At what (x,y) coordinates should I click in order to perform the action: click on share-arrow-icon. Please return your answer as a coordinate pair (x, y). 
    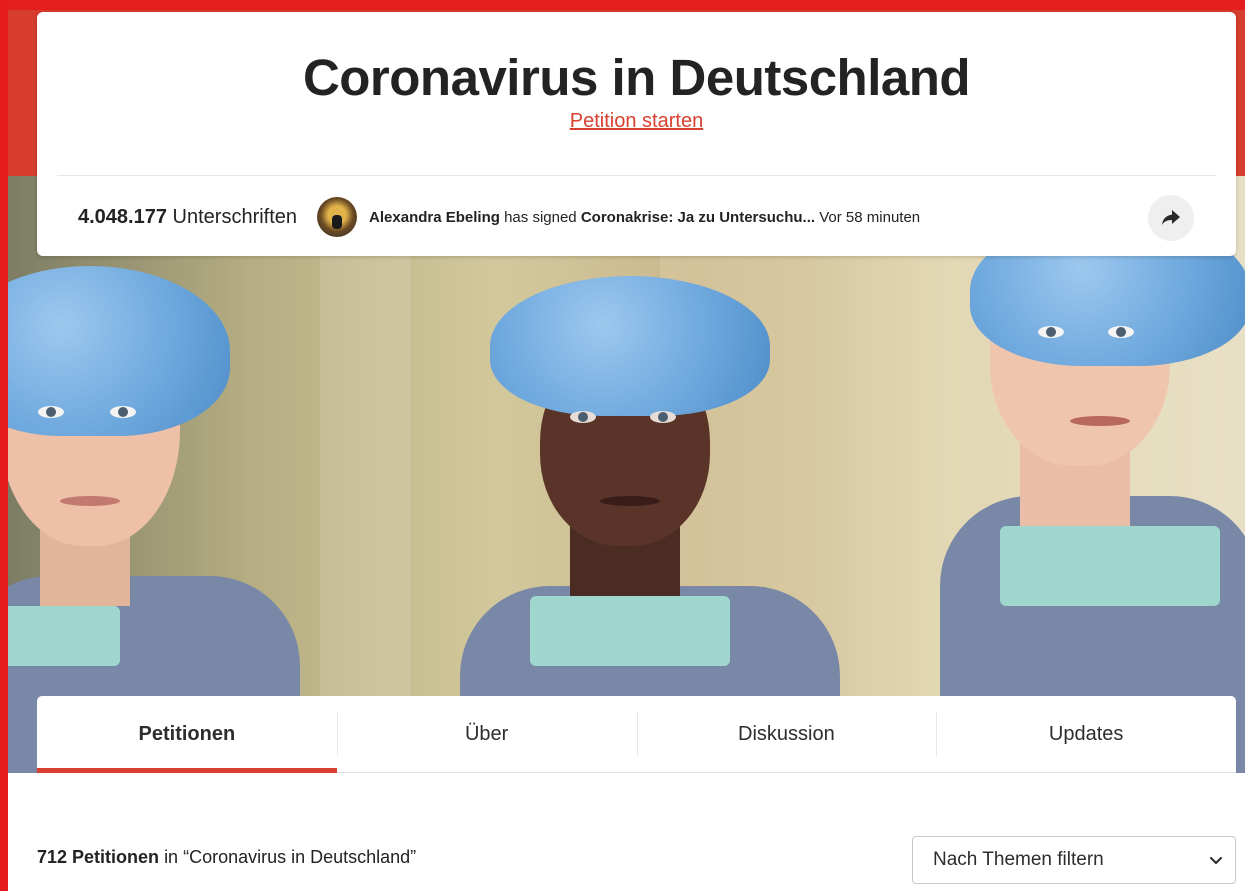
    Looking at the image, I should click on (1171, 217).